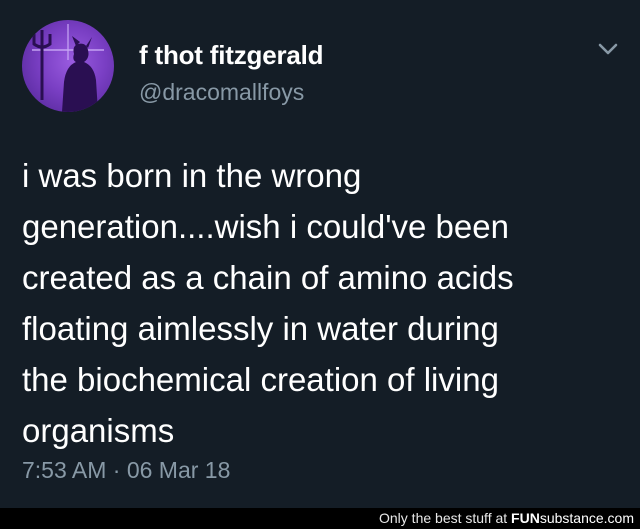 Image resolution: width=640 pixels, height=529 pixels. I want to click on watermark-bar: Only the best stuff at FUNsubstance.com, so click(320, 518).